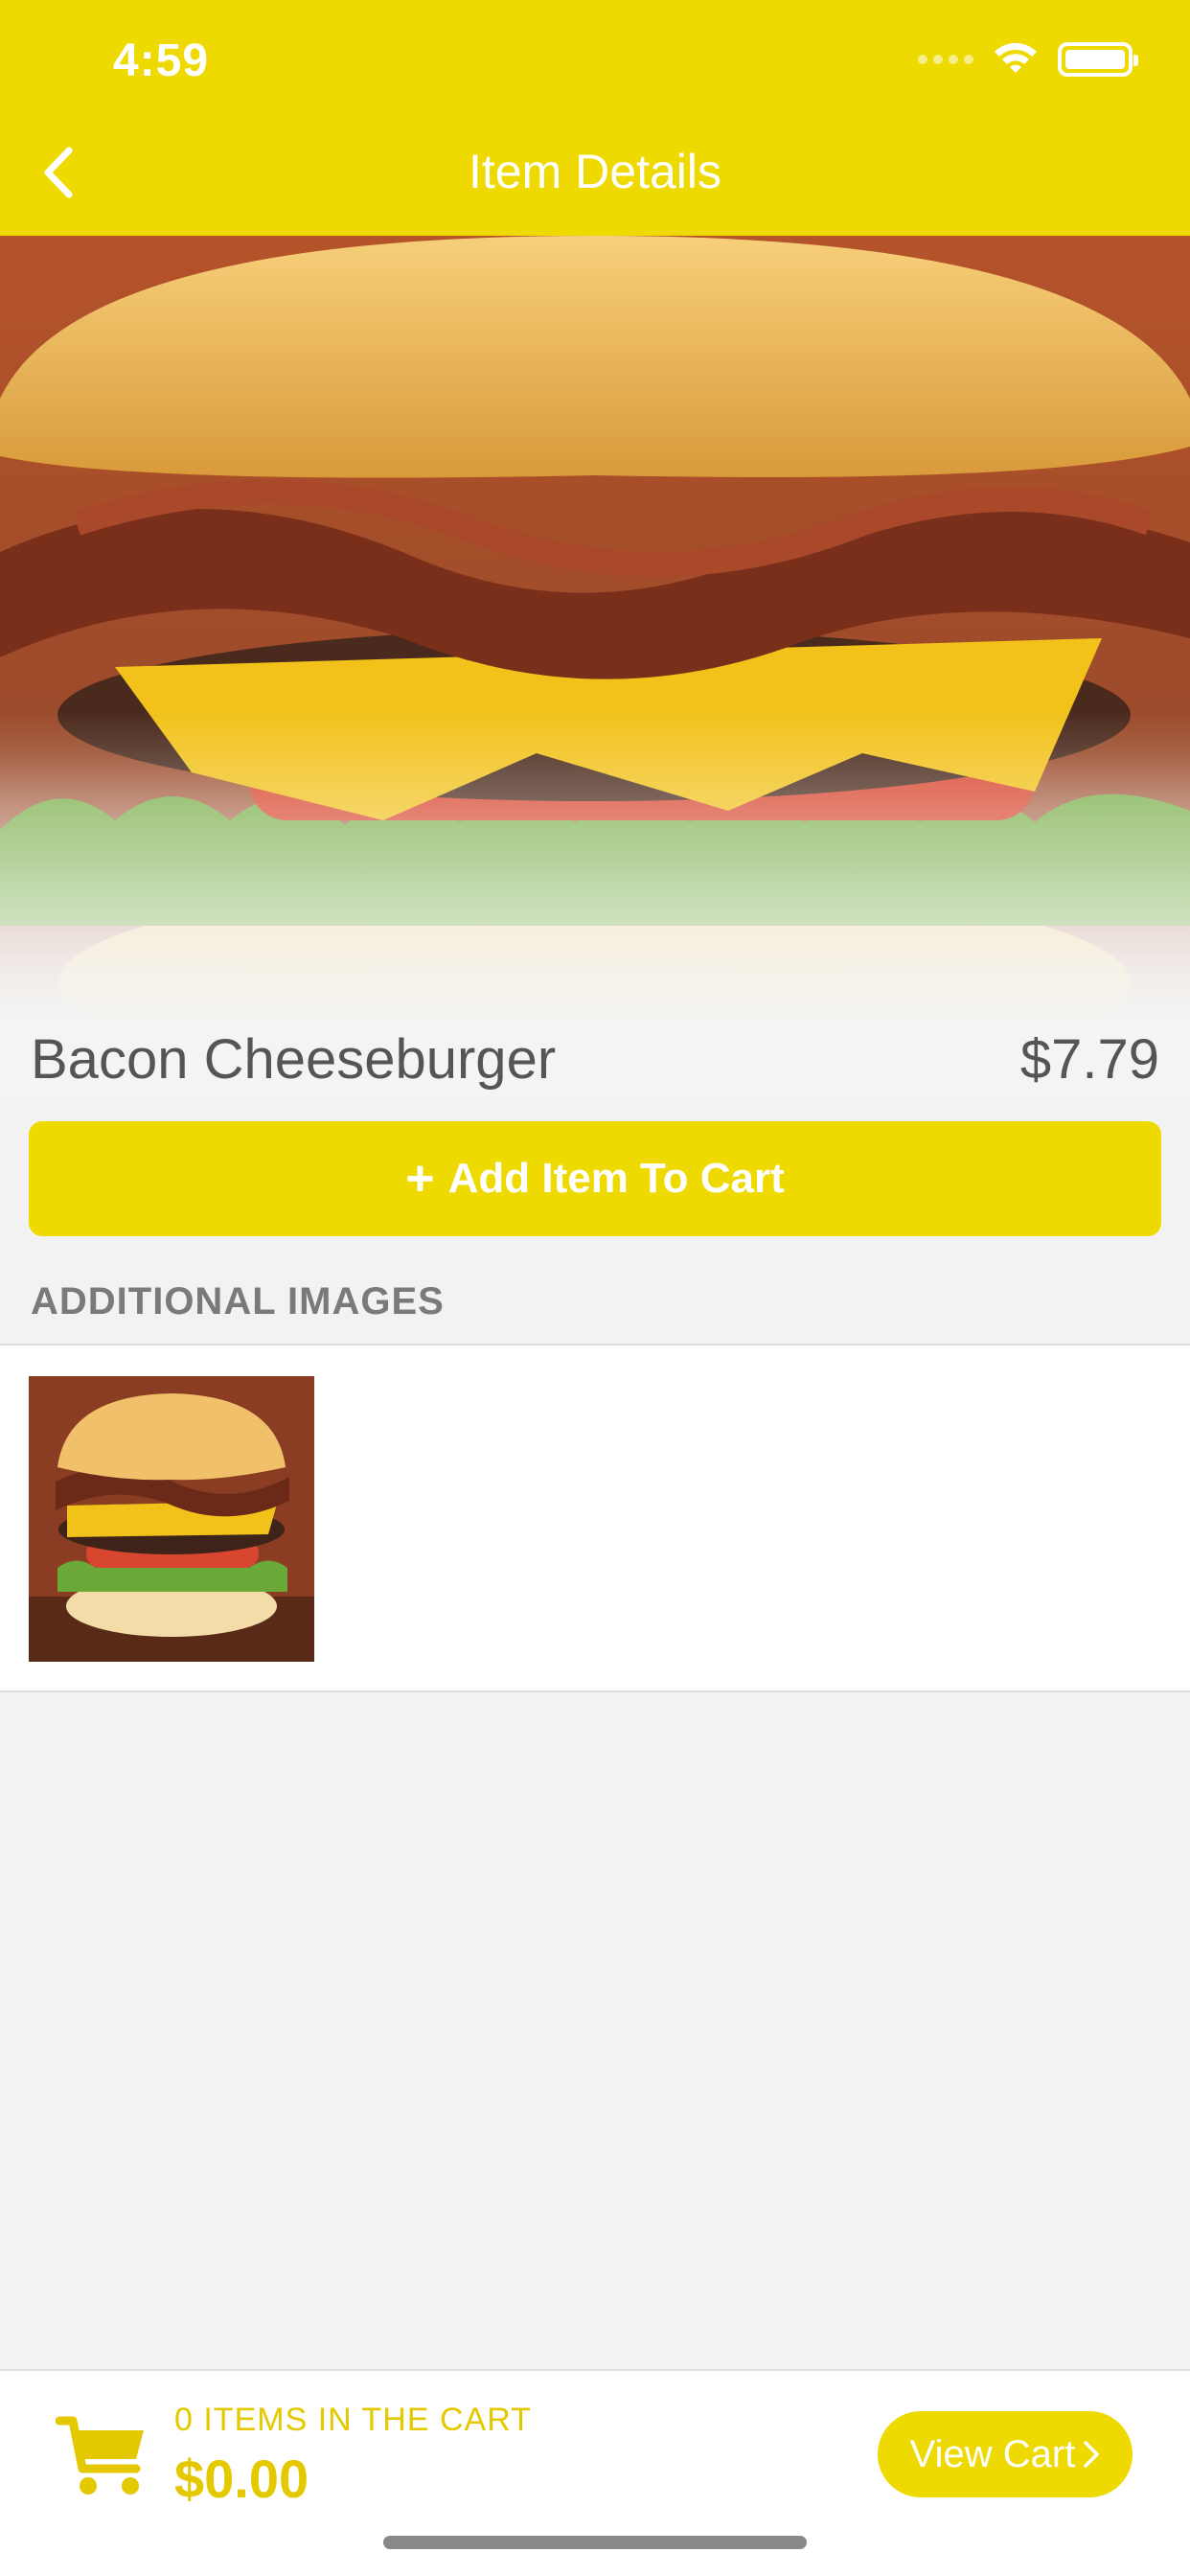  I want to click on add-to-cart-button: + Add Item To Cart, so click(595, 1178).